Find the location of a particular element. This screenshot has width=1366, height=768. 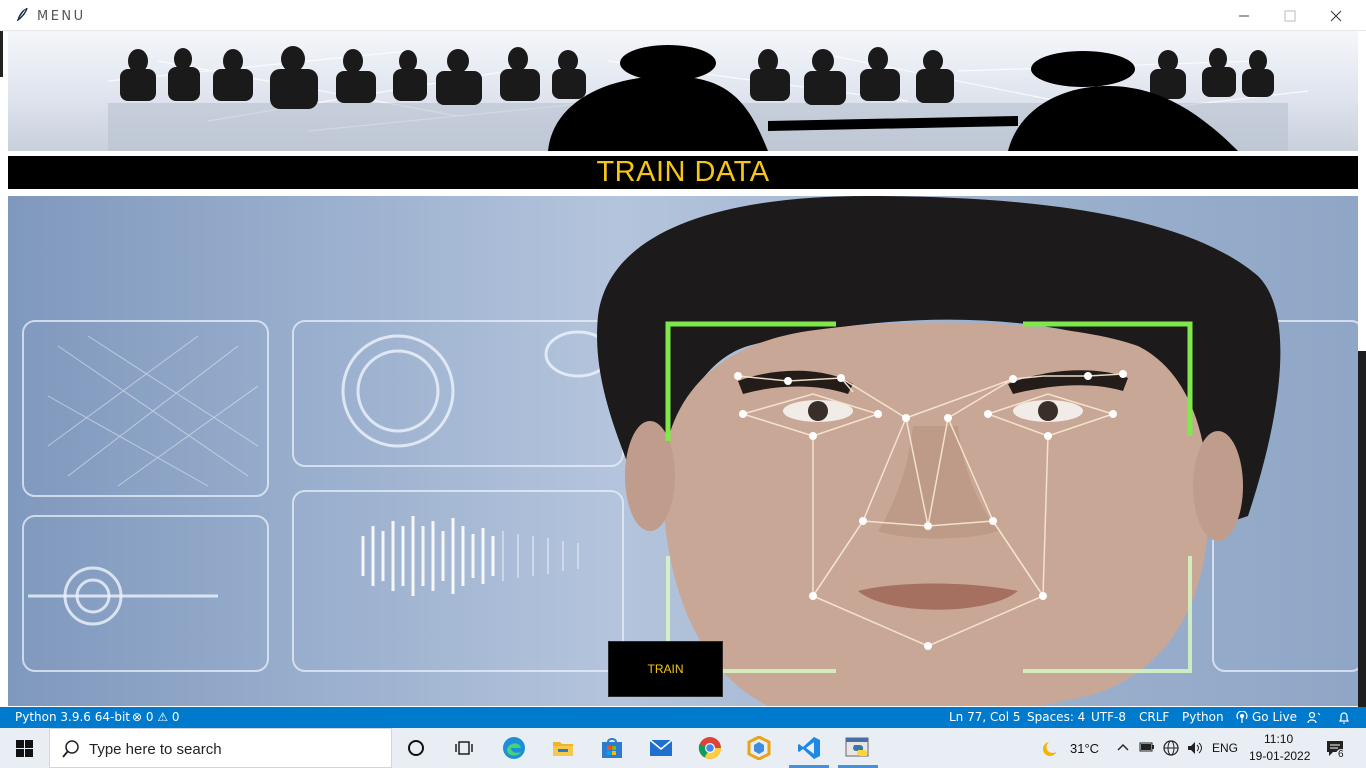

cortana-circle-icon is located at coordinates (416, 748).